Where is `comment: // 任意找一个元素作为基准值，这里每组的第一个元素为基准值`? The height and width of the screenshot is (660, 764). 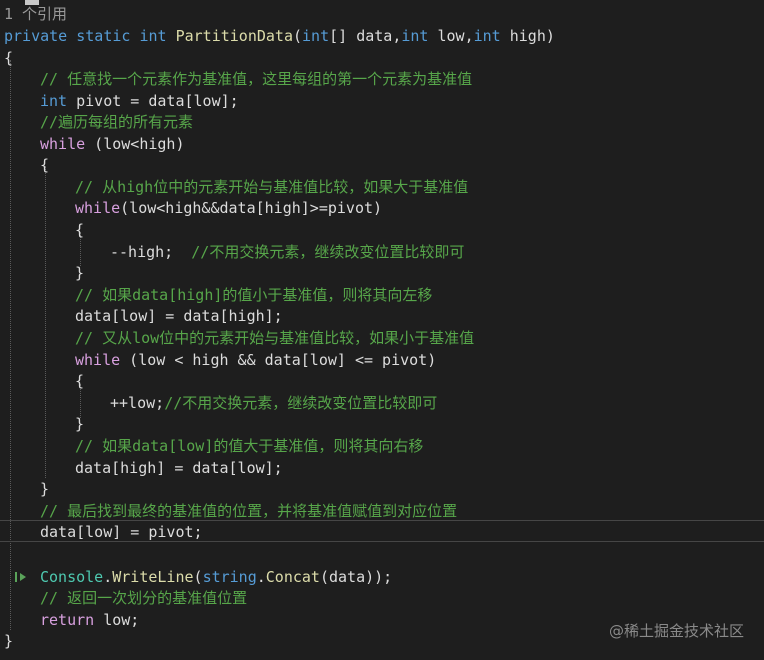
comment: // 任意找一个元素作为基准值，这里每组的第一个元素为基准值 is located at coordinates (256, 79).